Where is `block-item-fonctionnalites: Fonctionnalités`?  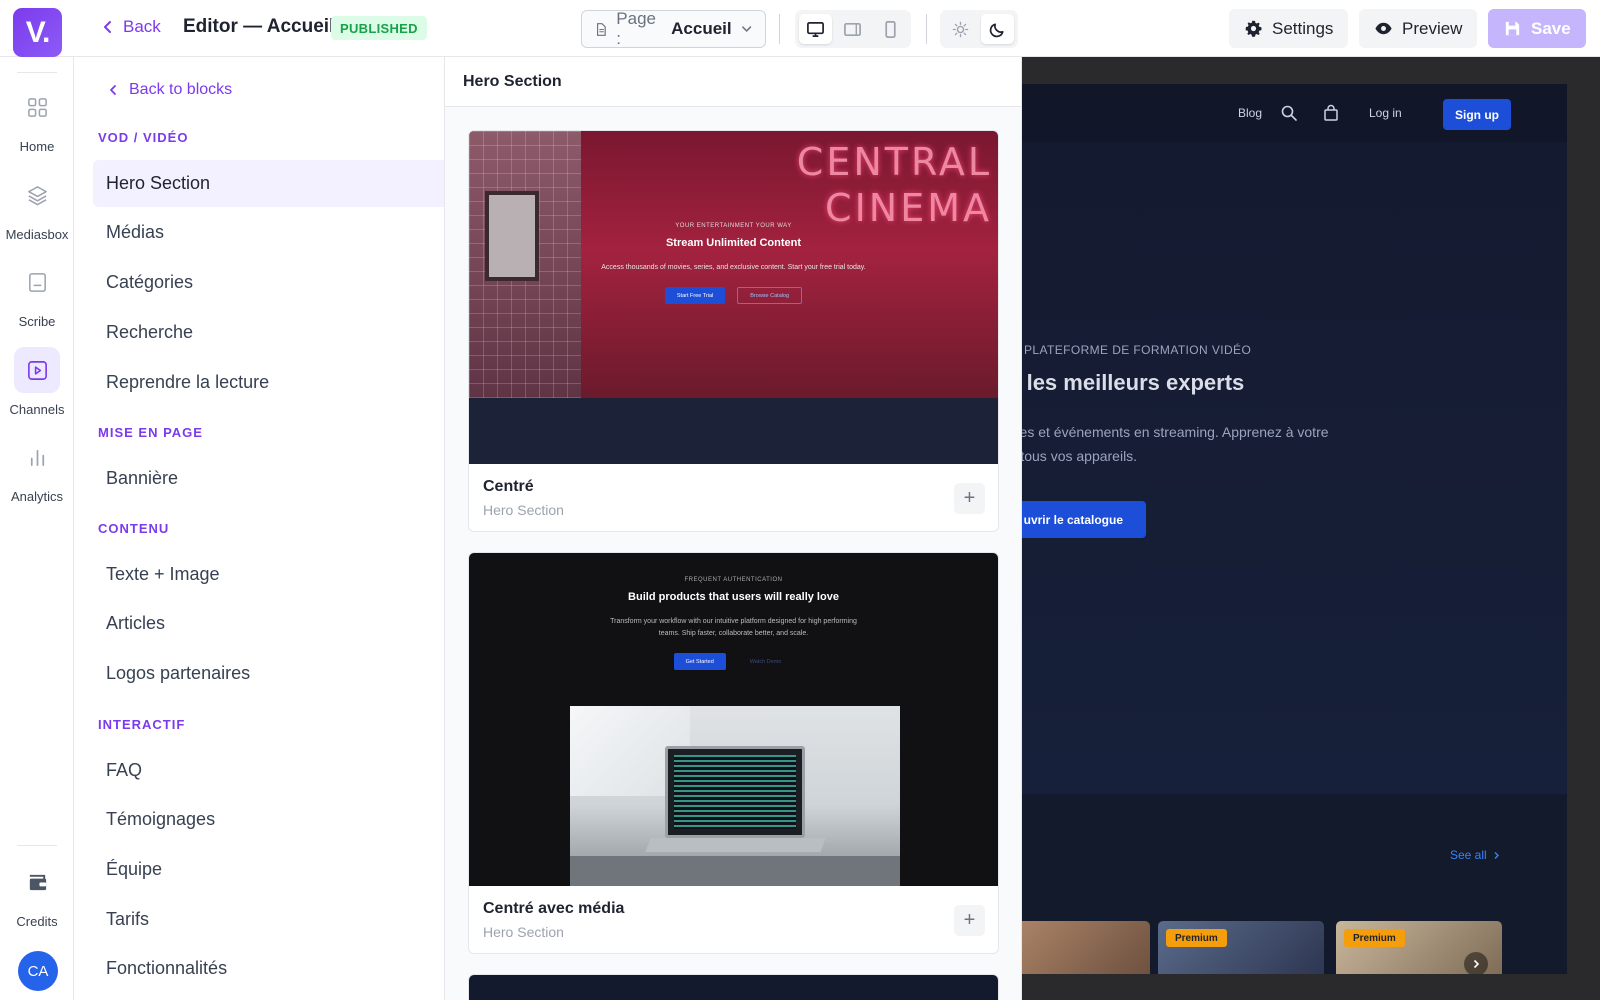 block-item-fonctionnalites: Fonctionnalités is located at coordinates (268, 968).